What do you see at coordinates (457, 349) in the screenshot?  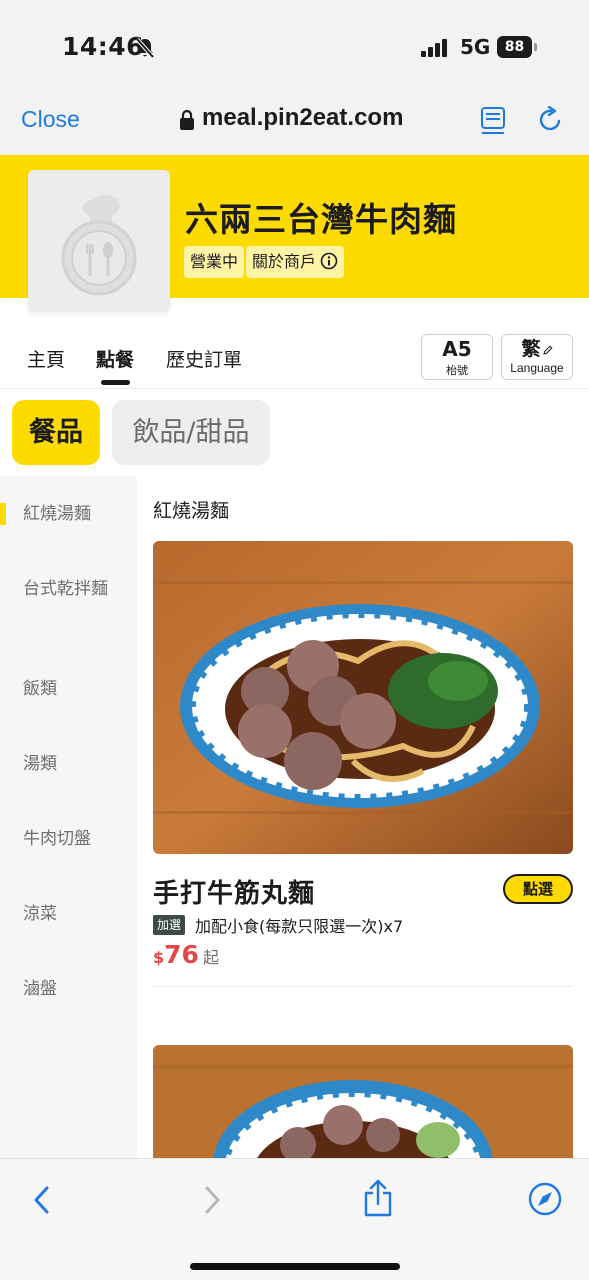 I see `table-number: A5` at bounding box center [457, 349].